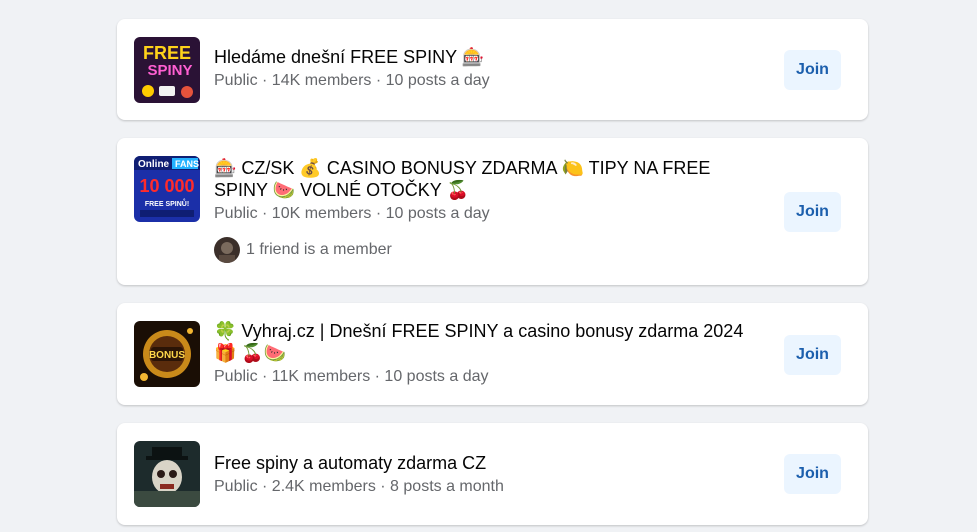 Image resolution: width=977 pixels, height=532 pixels. I want to click on group-thumbnail-image: Online FANS 10 000 FREE SPINŮ!, so click(167, 189).